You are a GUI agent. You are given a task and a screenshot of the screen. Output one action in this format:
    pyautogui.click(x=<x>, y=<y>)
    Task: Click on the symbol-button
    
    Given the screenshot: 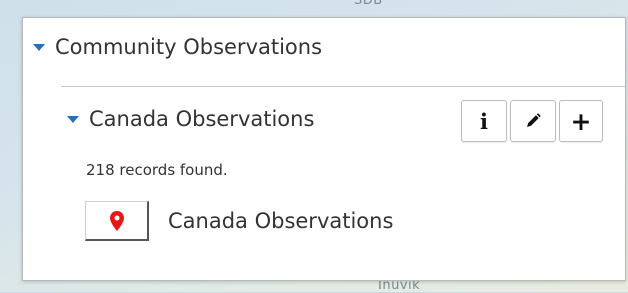 What is the action you would take?
    pyautogui.click(x=117, y=221)
    